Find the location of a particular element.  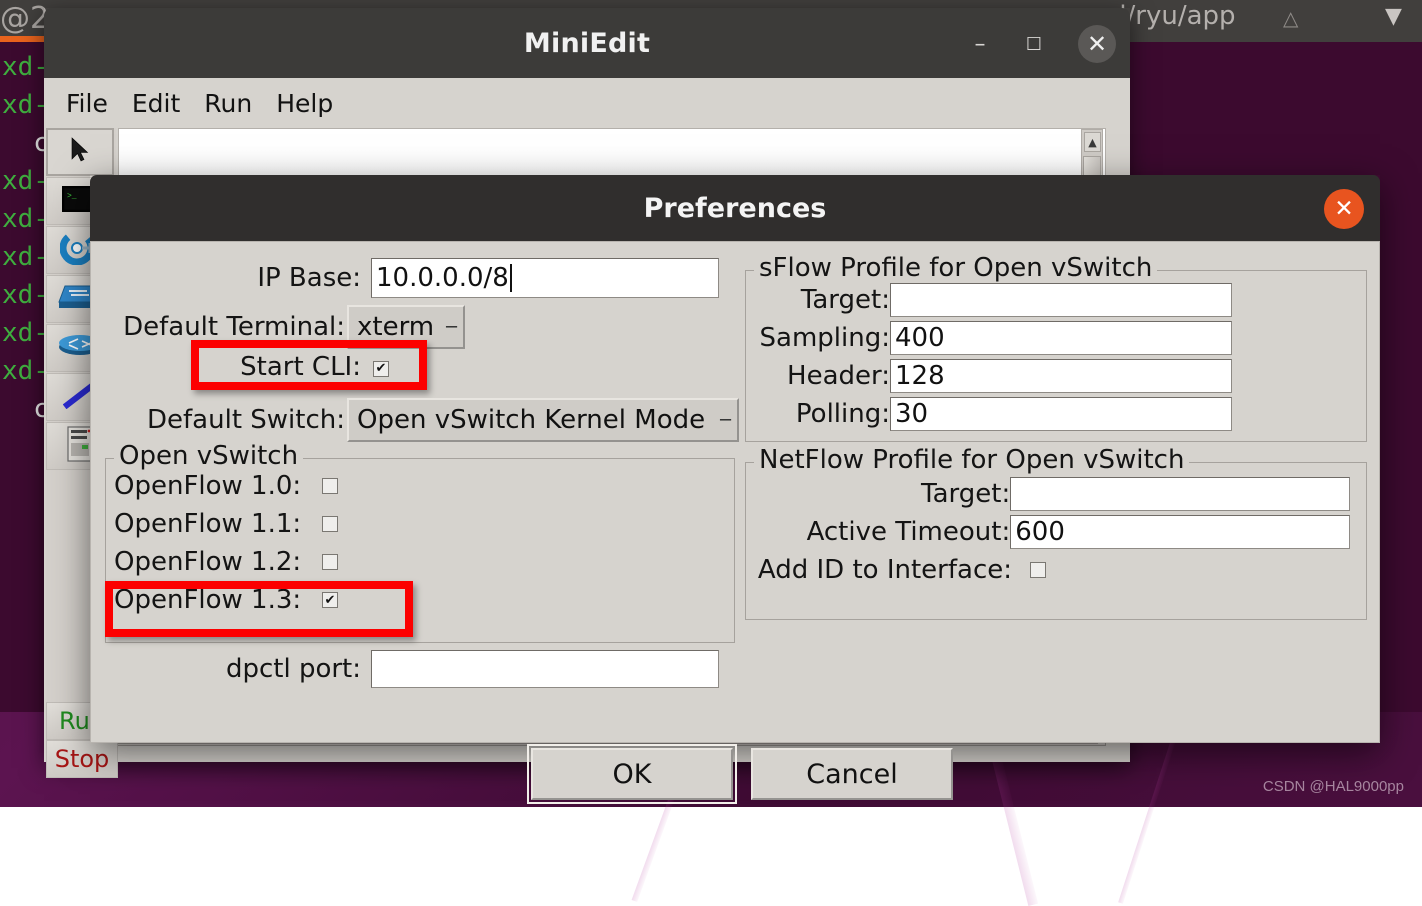

background-terminal-title-left: @2 is located at coordinates (24, 18).